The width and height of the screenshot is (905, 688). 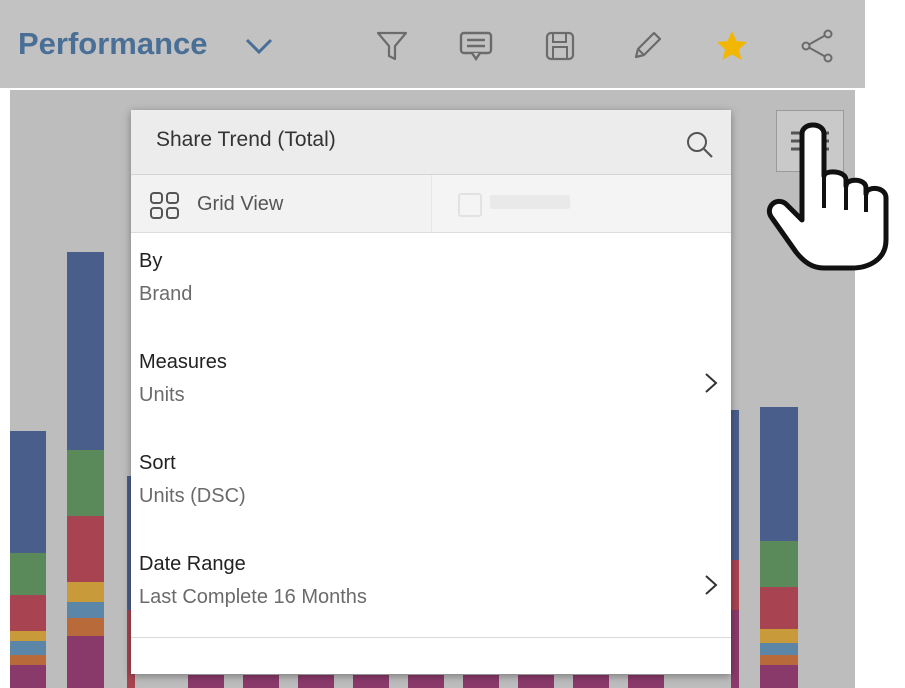 What do you see at coordinates (827, 196) in the screenshot?
I see `hand-pointer-icon` at bounding box center [827, 196].